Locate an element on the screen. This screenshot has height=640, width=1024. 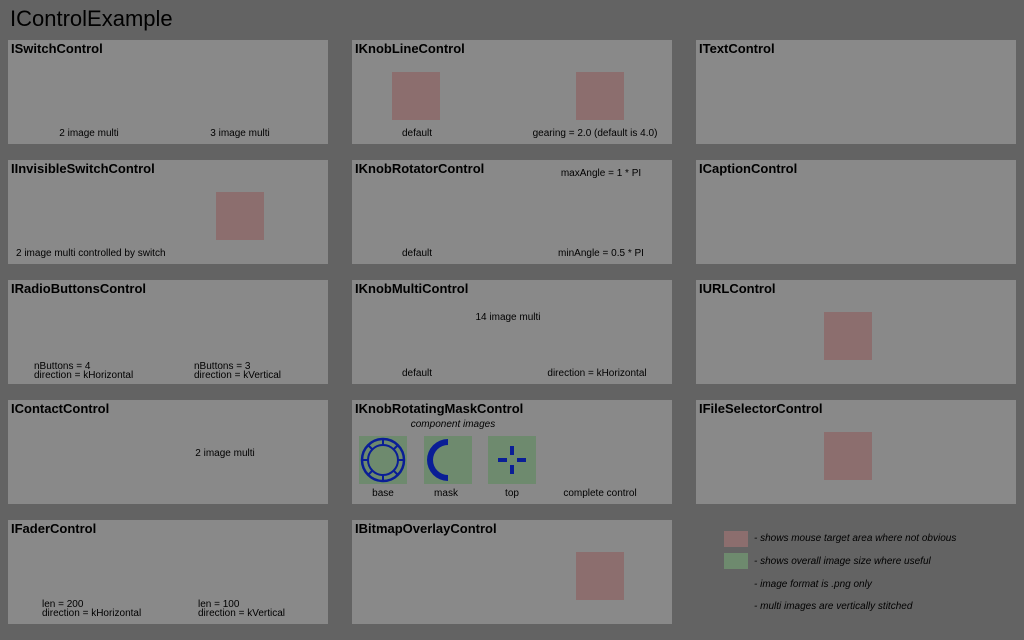
panel-contact-control: IContactControl 2 image multi is located at coordinates (168, 452).